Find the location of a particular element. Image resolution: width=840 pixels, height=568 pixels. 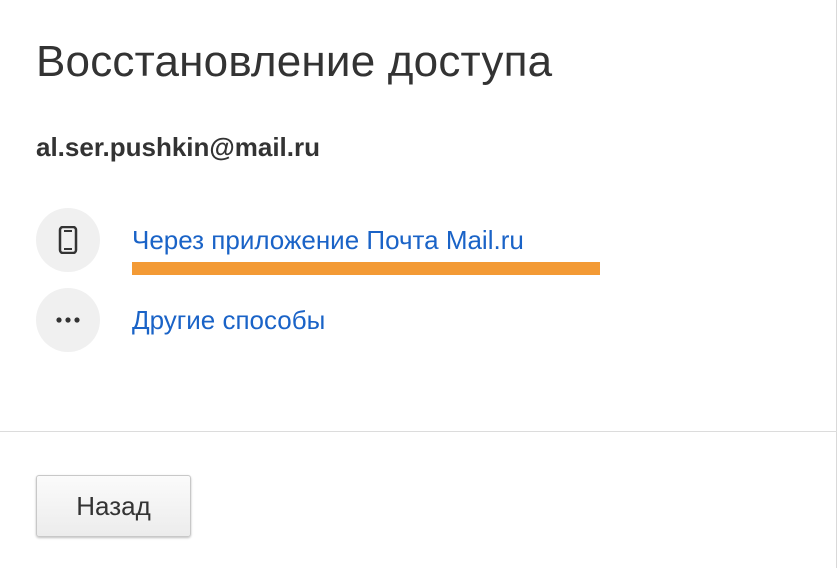

more-dots-icon is located at coordinates (68, 320).